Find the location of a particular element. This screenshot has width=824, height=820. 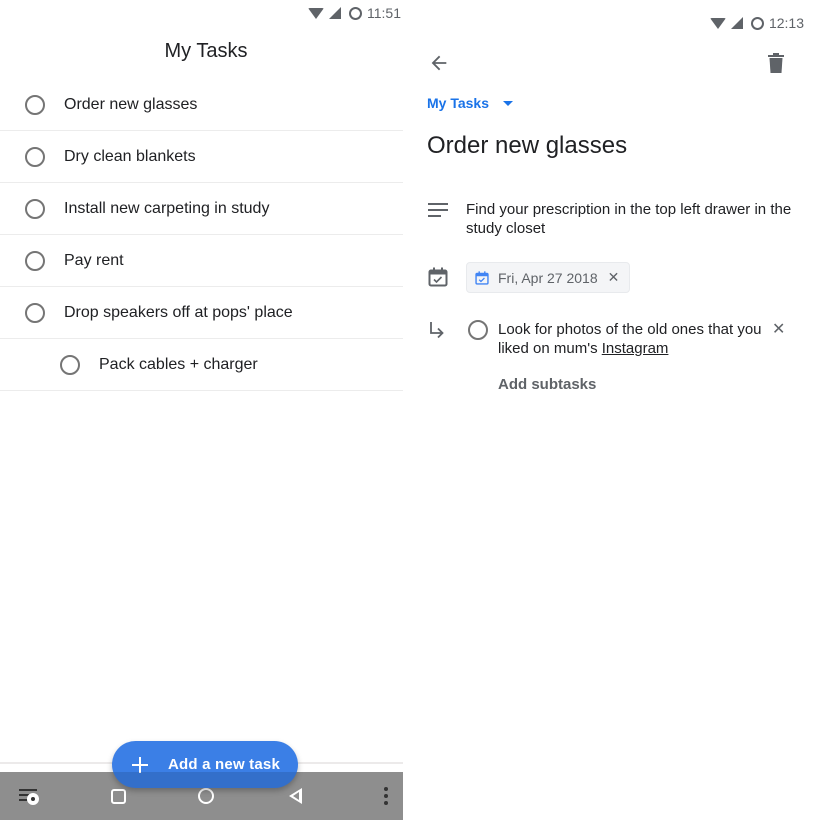

add-subtasks-button: Add subtasks is located at coordinates (547, 384).